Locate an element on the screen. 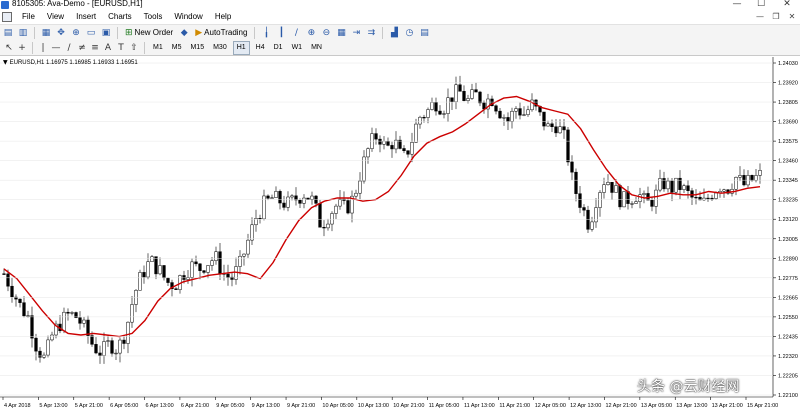 The height and width of the screenshot is (410, 800). timeframe-m30: M30 is located at coordinates (220, 48).